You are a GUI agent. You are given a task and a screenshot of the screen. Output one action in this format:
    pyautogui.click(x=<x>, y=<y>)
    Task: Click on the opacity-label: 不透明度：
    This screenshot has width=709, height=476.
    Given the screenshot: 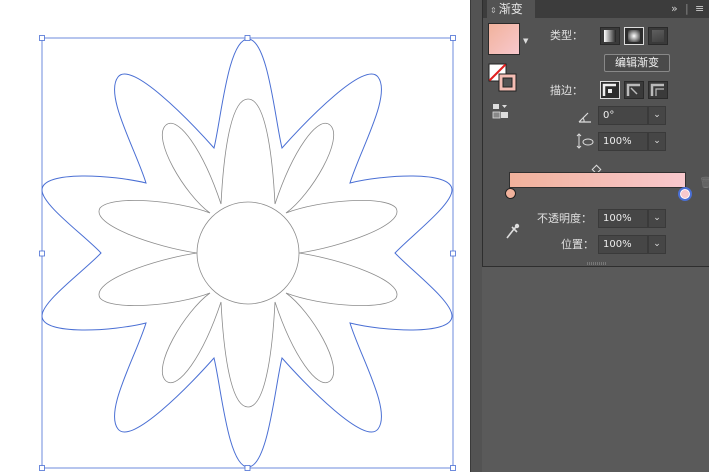 What is the action you would take?
    pyautogui.click(x=564, y=218)
    